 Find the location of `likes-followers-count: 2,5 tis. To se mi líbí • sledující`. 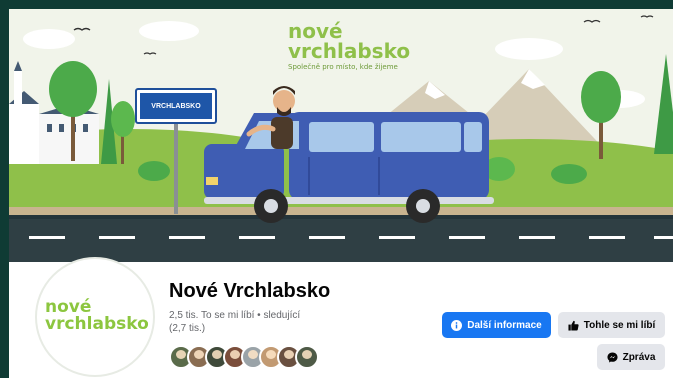

likes-followers-count: 2,5 tis. To se mi líbí • sledující is located at coordinates (235, 315).